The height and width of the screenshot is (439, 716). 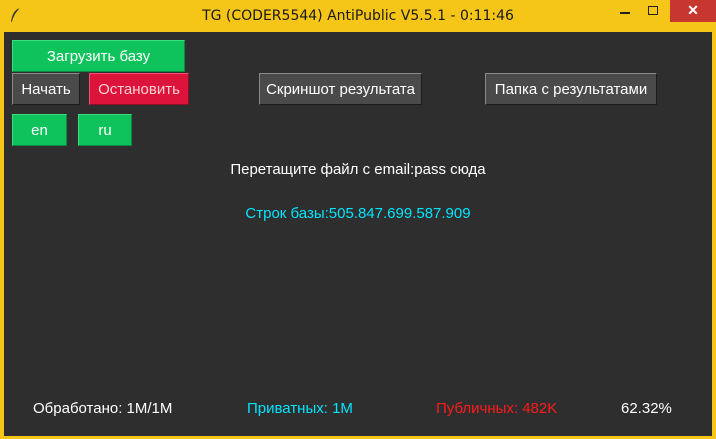 I want to click on progress-percent: 62.32%, so click(x=646, y=408).